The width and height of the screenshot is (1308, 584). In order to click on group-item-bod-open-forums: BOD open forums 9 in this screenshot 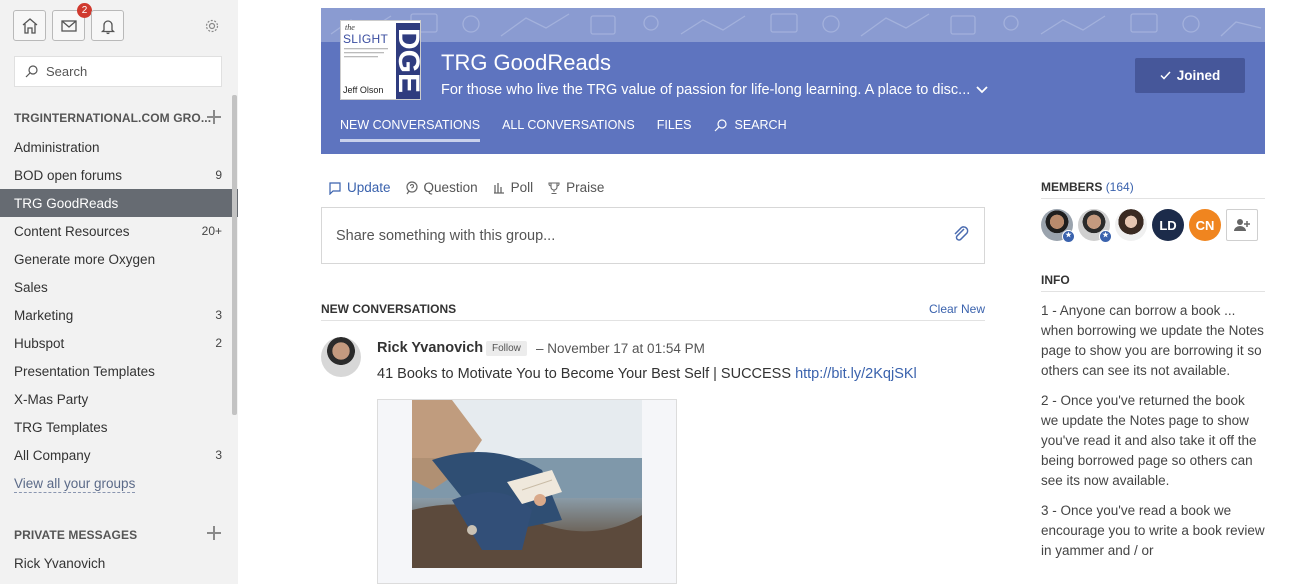, I will do `click(119, 175)`.